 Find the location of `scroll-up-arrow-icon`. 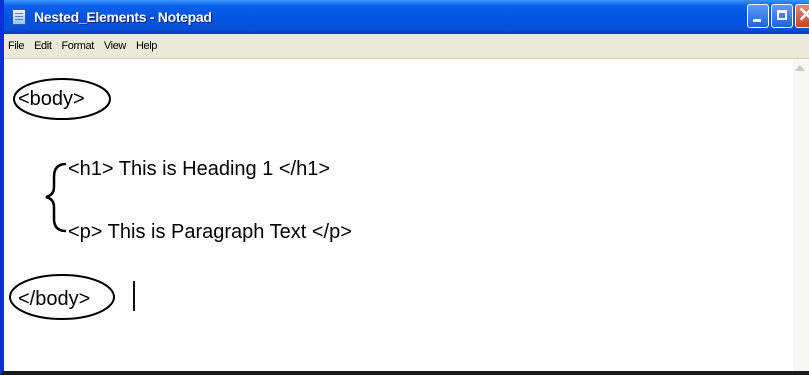

scroll-up-arrow-icon is located at coordinates (800, 68).